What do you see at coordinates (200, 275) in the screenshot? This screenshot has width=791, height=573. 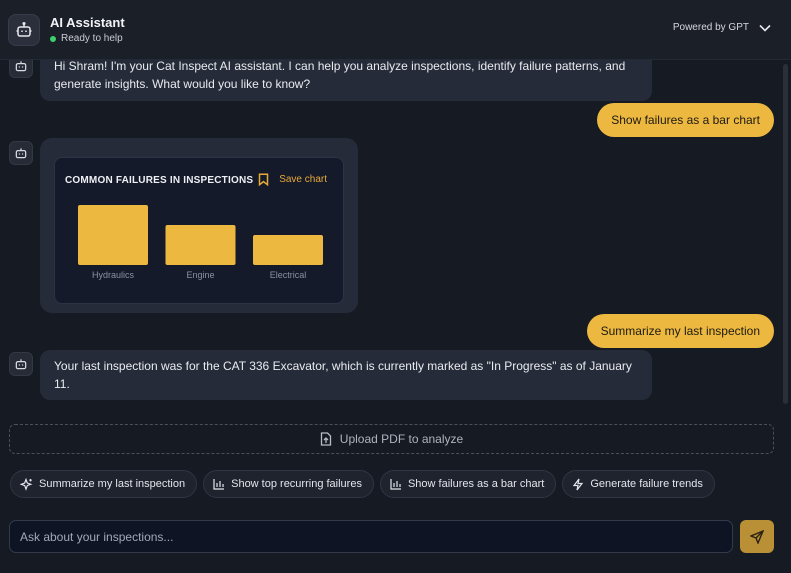 I see `bar-label-engine: Engine` at bounding box center [200, 275].